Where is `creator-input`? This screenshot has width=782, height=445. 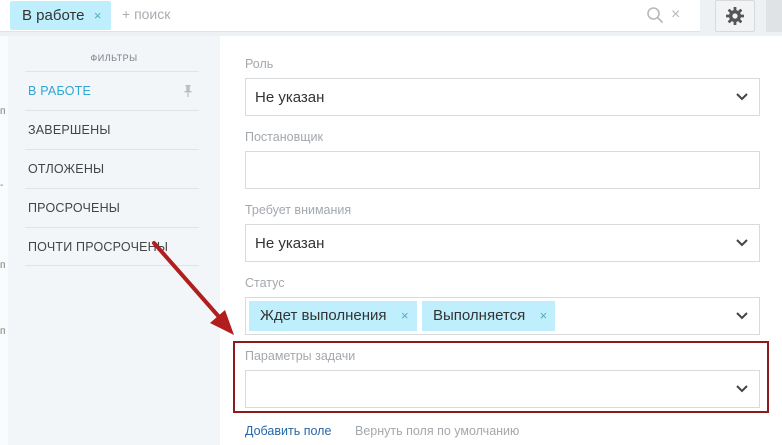
creator-input is located at coordinates (502, 170).